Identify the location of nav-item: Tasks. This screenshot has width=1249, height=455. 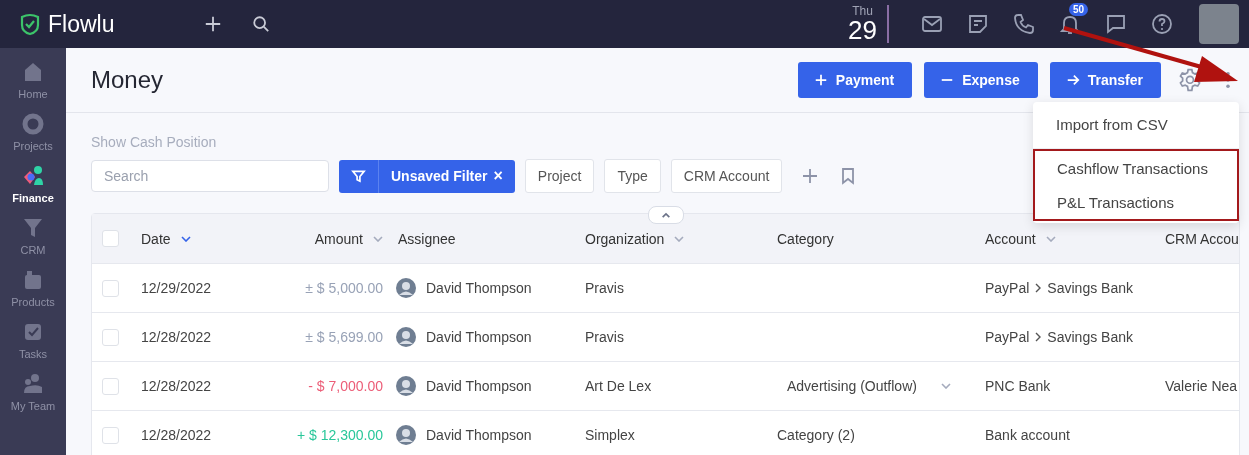
(33, 340).